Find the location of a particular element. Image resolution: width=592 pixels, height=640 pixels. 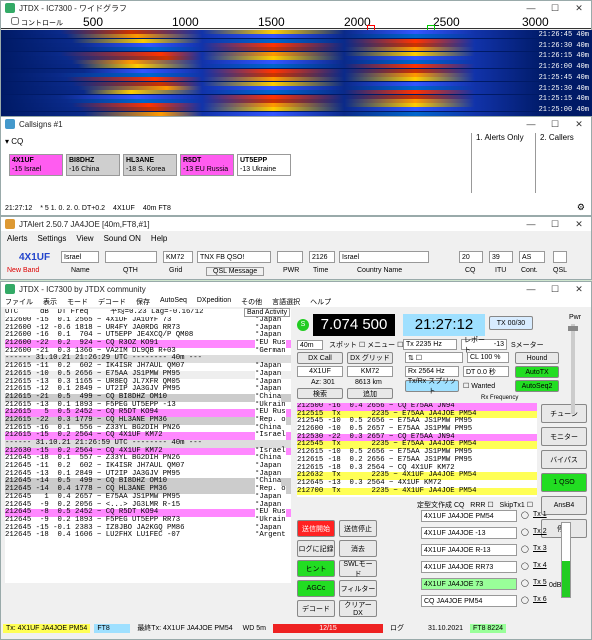

tx-label: Tx 1 is located at coordinates (540, 514).